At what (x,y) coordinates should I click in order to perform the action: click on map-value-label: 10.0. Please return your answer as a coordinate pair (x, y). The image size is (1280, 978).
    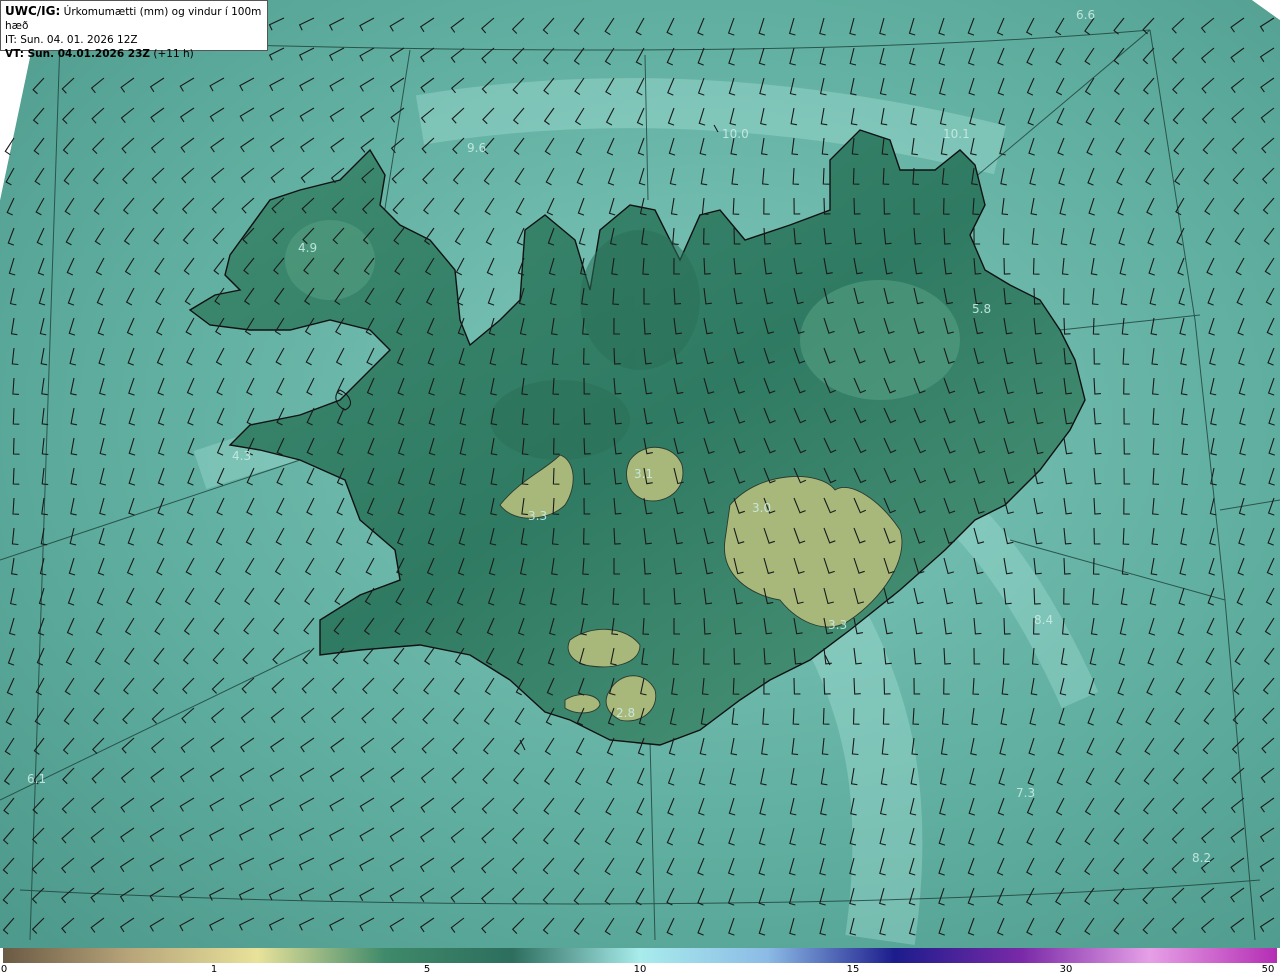
    Looking at the image, I should click on (735, 134).